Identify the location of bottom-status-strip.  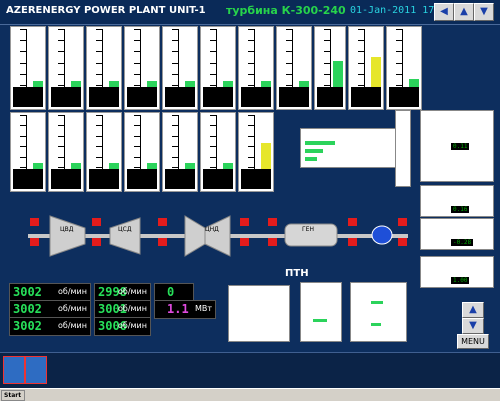
(250, 370).